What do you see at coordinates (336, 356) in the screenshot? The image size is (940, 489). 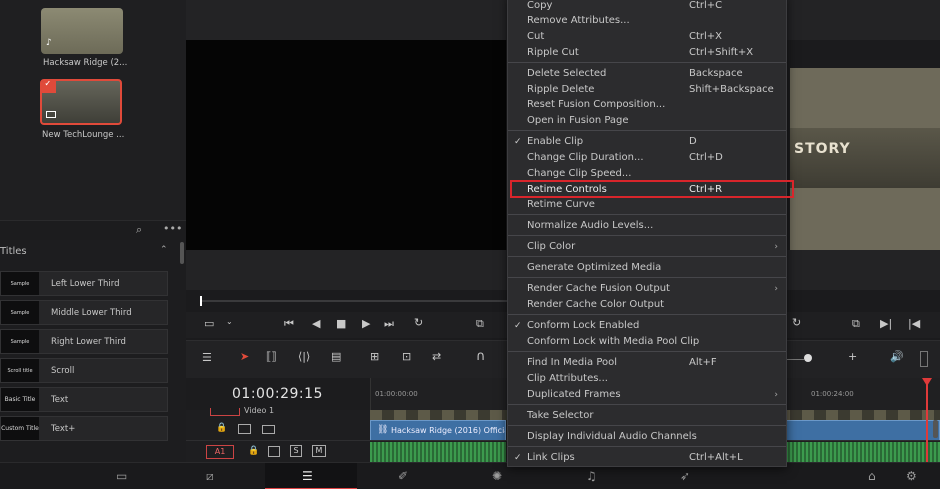 I see `blade-tool-icon: ▤` at bounding box center [336, 356].